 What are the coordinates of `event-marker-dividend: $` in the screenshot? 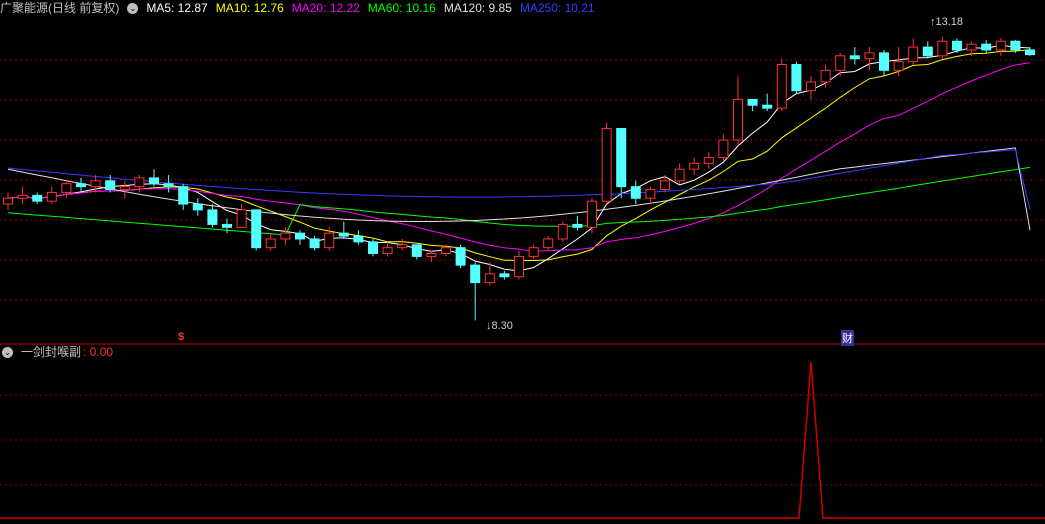 It's located at (181, 337).